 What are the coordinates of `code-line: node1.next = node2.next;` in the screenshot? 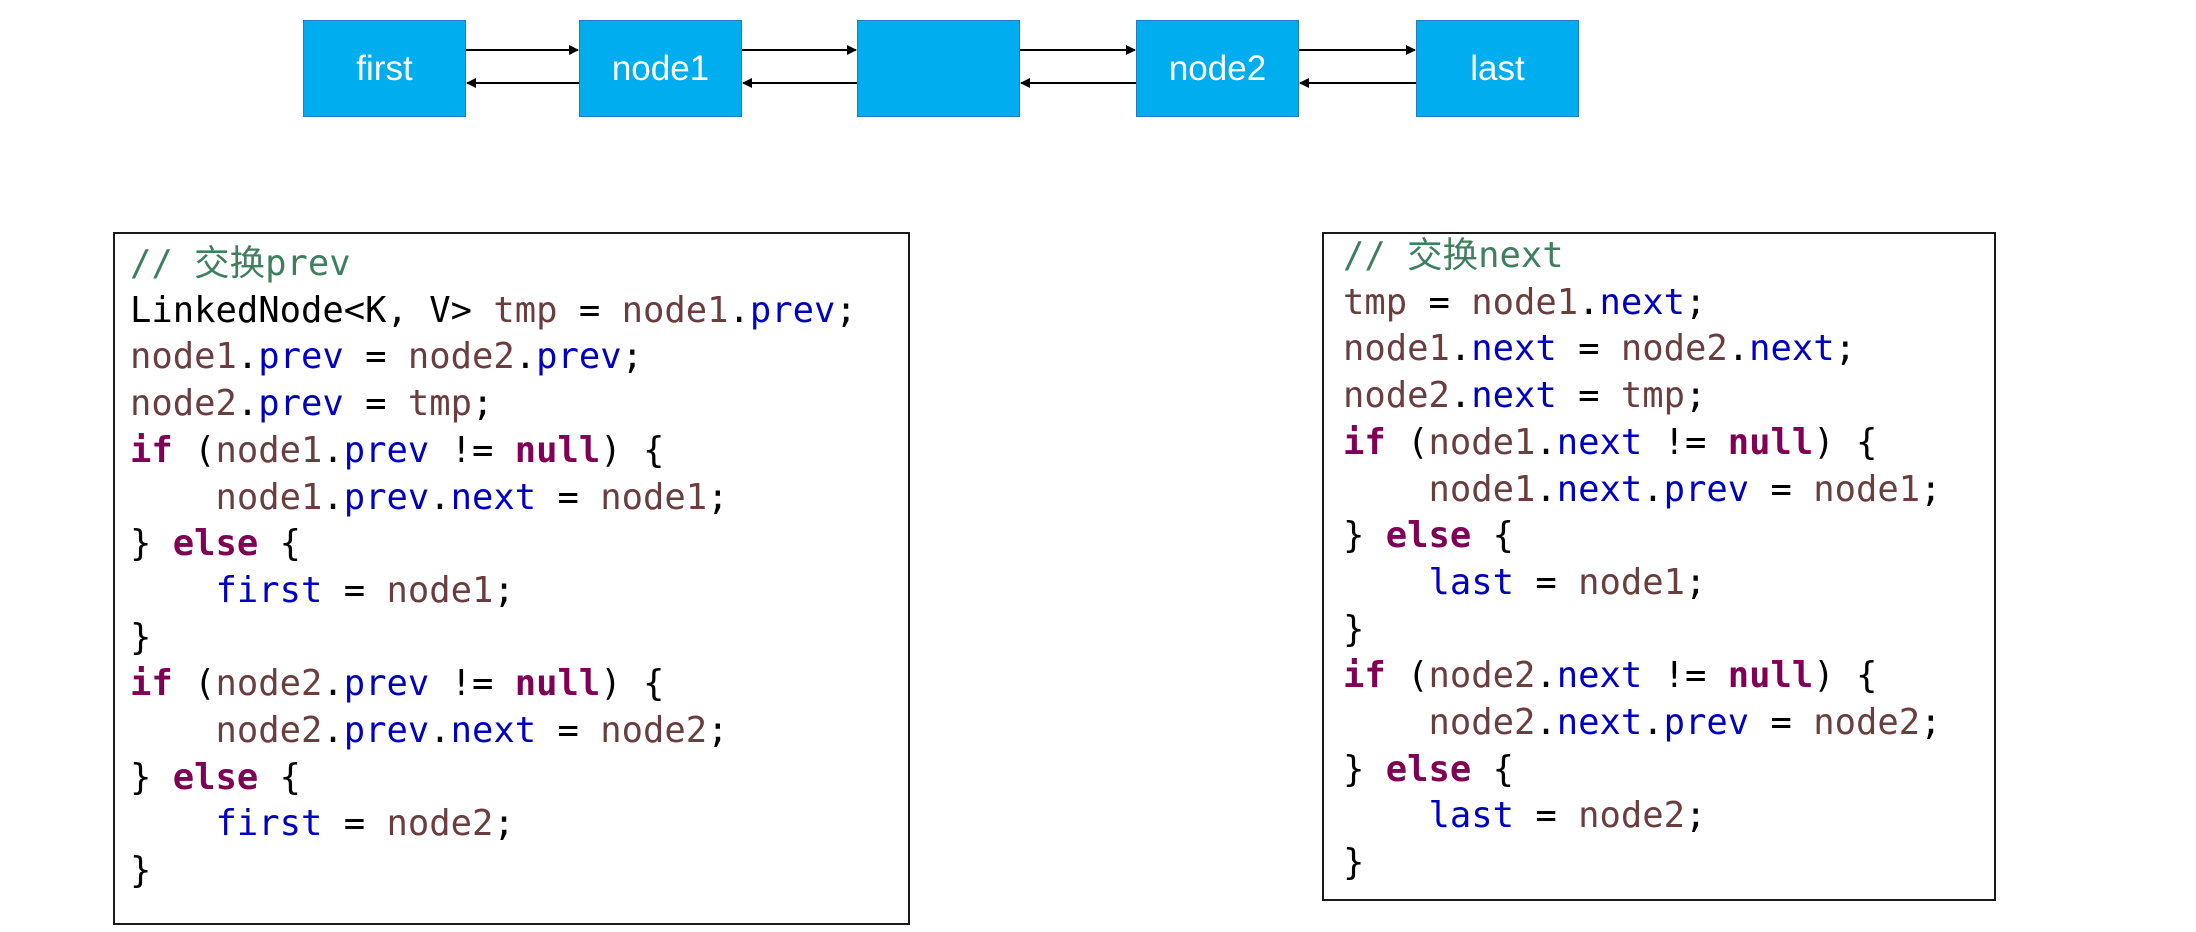 It's located at (1642, 349).